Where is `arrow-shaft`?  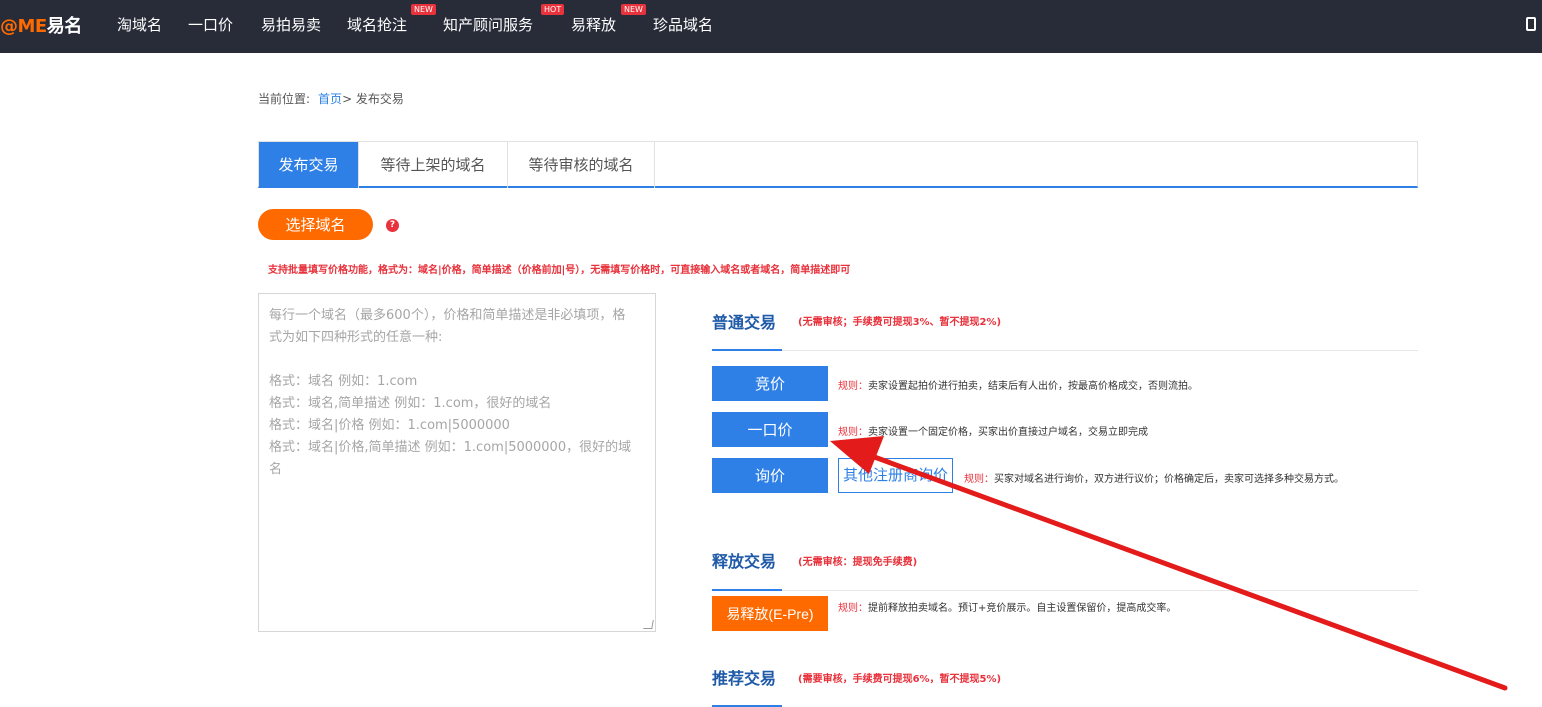 arrow-shaft is located at coordinates (1181, 569).